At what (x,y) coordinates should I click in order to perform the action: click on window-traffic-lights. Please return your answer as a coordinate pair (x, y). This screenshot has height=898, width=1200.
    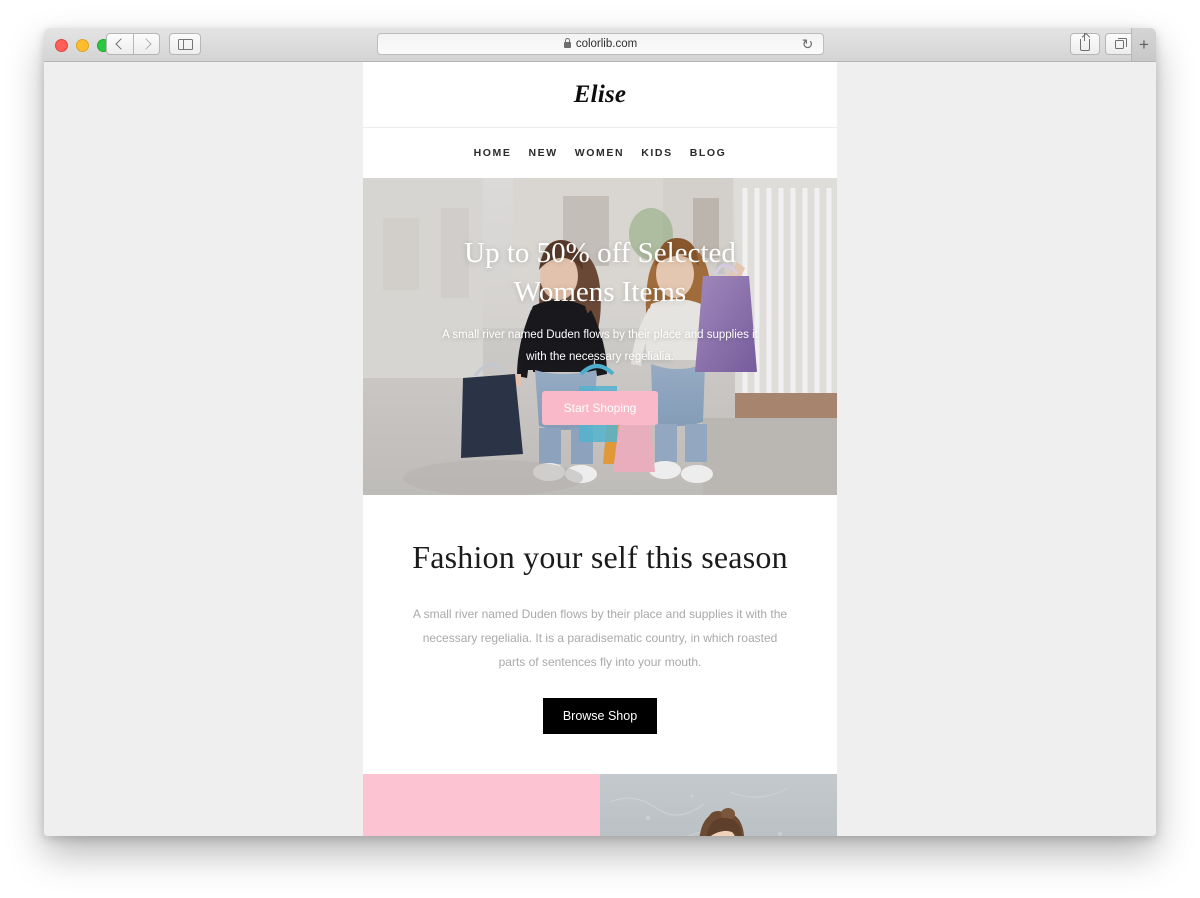
    Looking at the image, I should click on (82, 45).